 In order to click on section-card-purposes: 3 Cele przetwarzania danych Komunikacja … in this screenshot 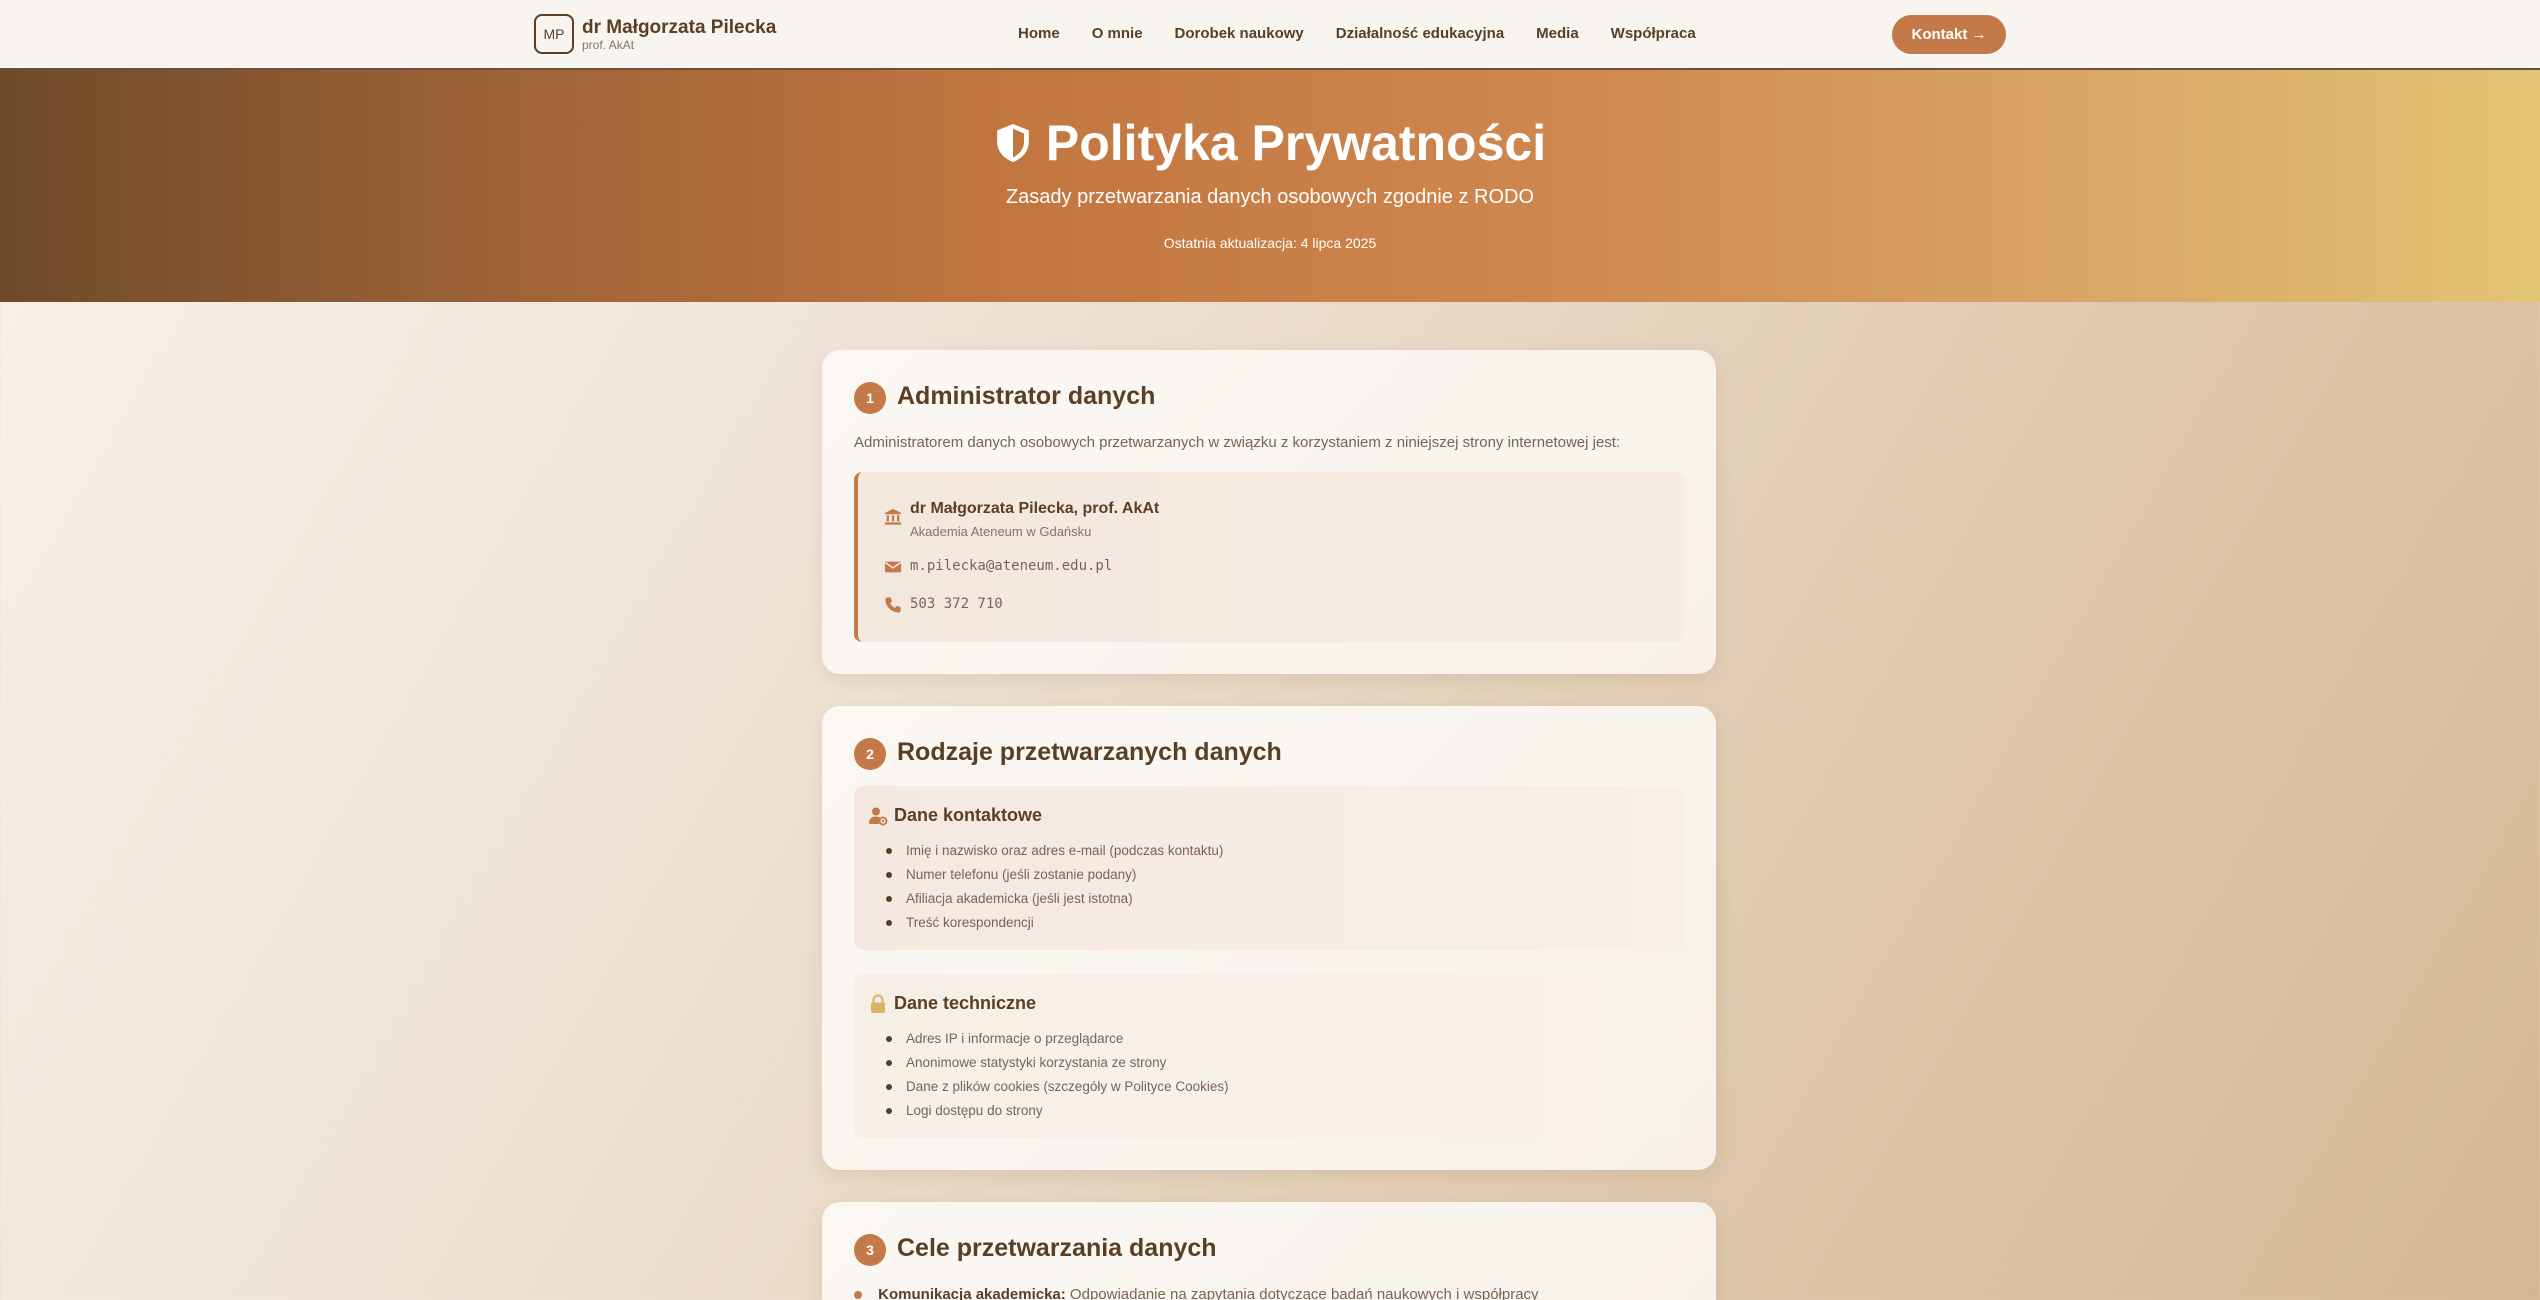, I will do `click(1269, 1251)`.